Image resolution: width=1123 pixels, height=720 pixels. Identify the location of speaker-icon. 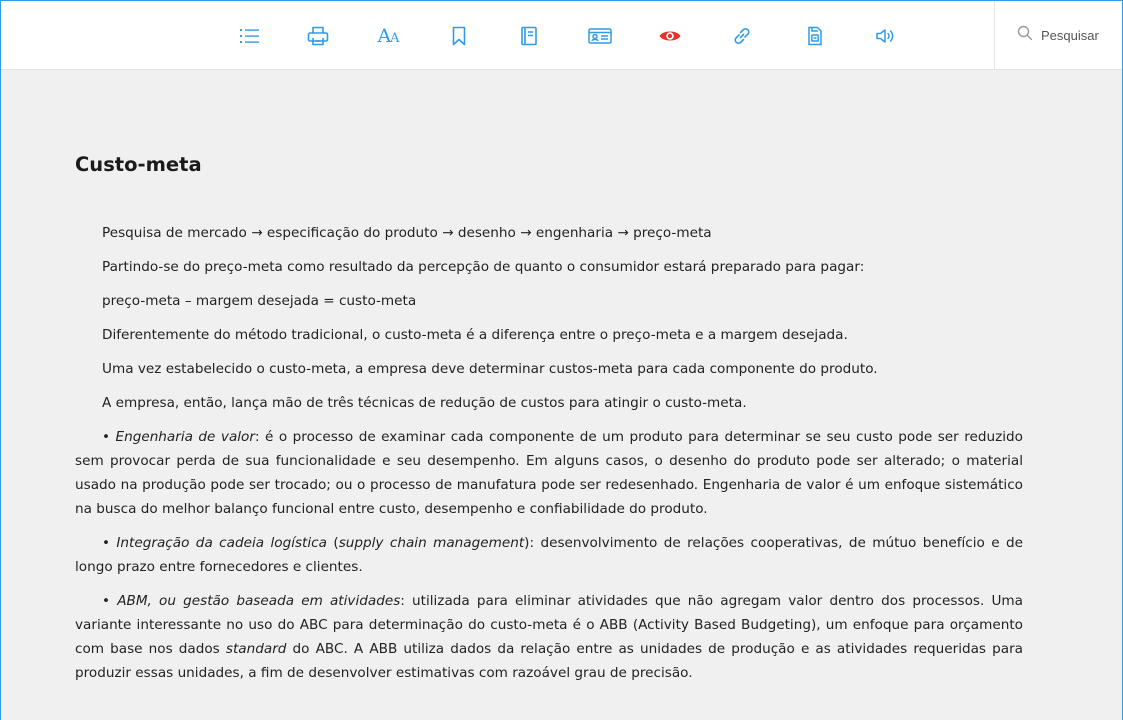
(885, 36).